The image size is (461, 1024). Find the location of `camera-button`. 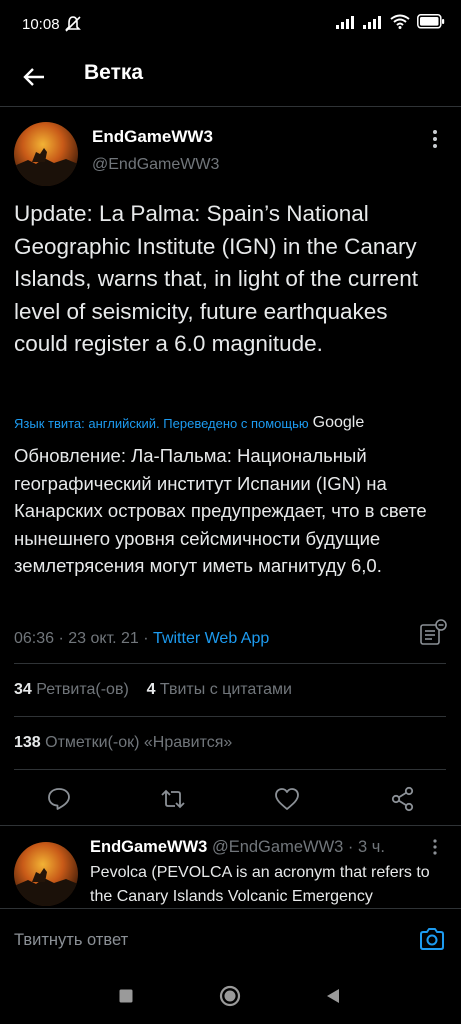

camera-button is located at coordinates (432, 939).